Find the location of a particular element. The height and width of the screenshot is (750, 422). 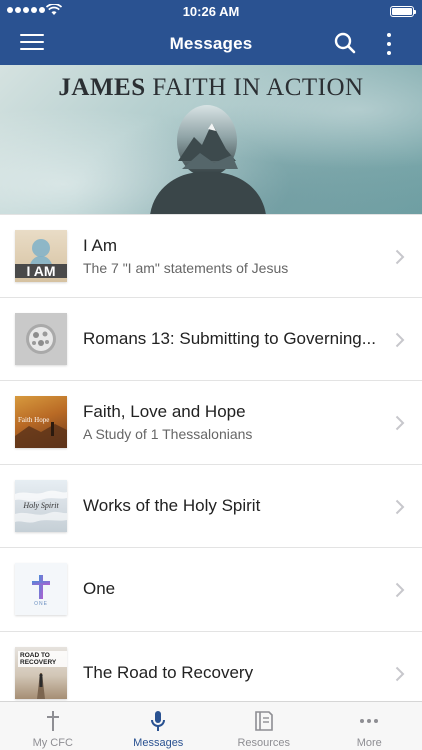

page-title: Messages is located at coordinates (211, 43).